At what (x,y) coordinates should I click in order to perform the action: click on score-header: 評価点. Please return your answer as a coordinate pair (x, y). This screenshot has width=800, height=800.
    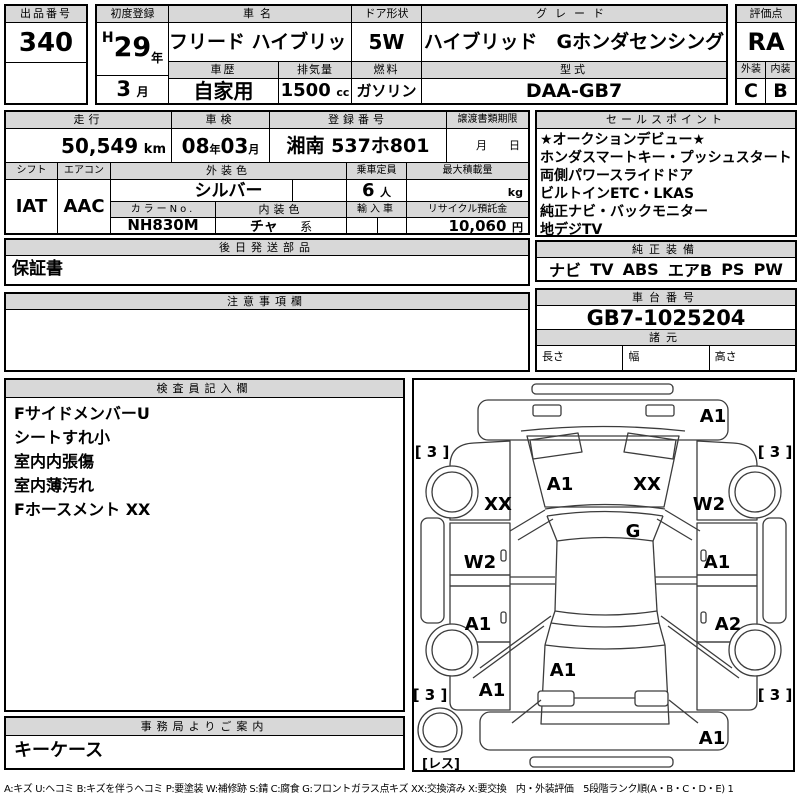
    Looking at the image, I should click on (766, 14).